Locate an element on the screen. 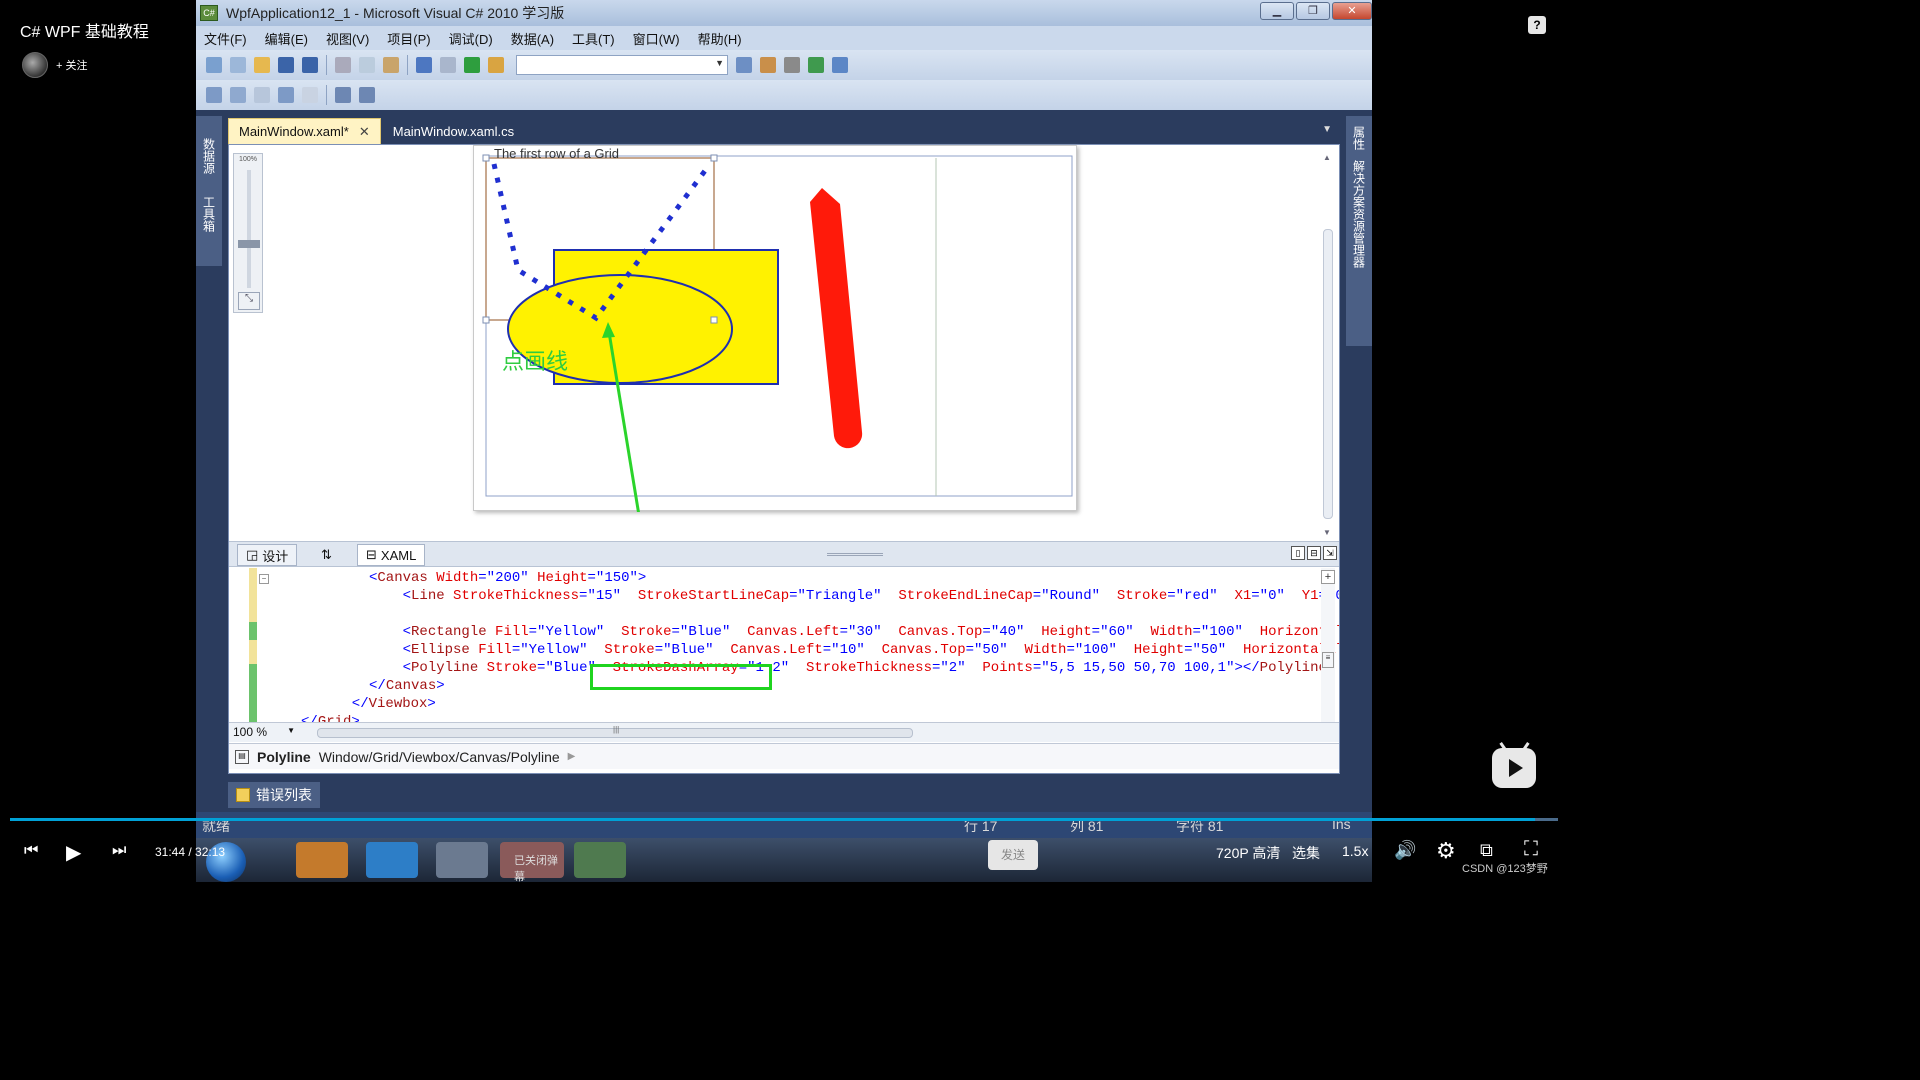 The image size is (1920, 1080). fullscreen-icon: ⛶ is located at coordinates (1531, 849).